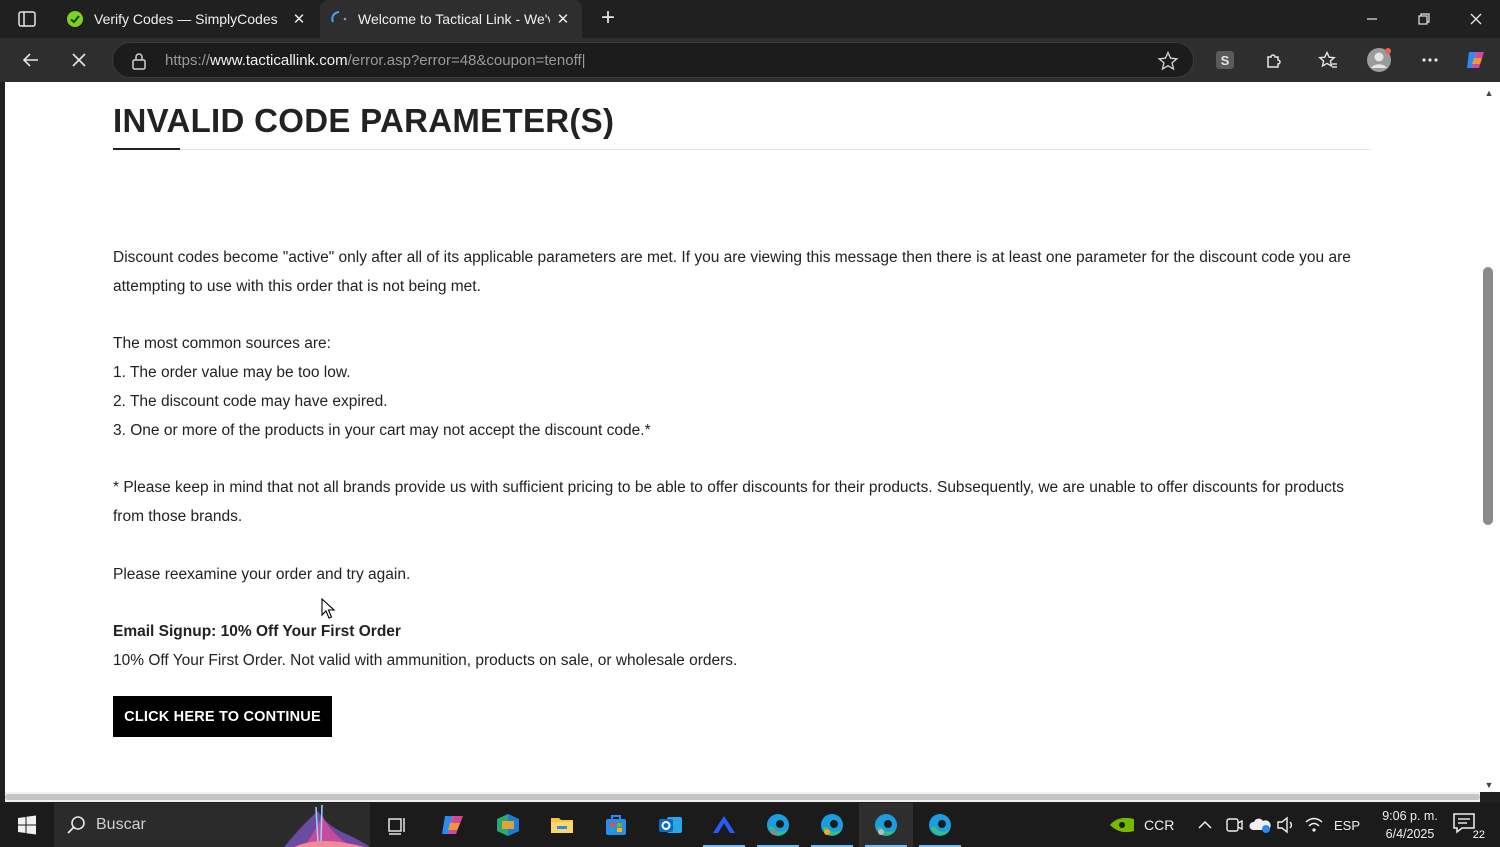  I want to click on url-scheme: https://, so click(188, 60).